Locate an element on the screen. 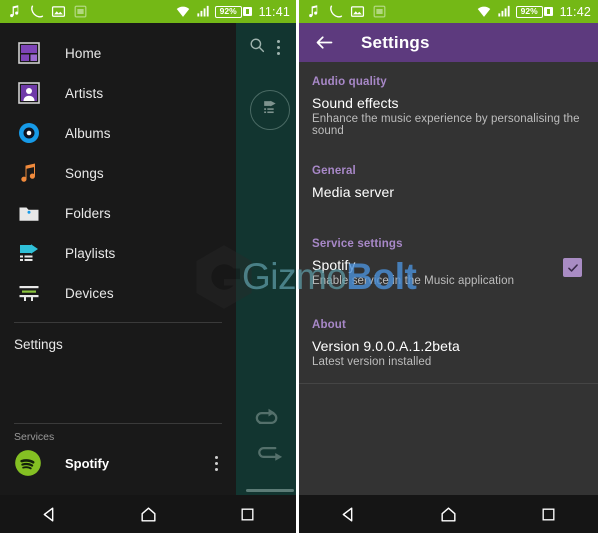 This screenshot has height=533, width=598. services-header-label: Services is located at coordinates (34, 437).